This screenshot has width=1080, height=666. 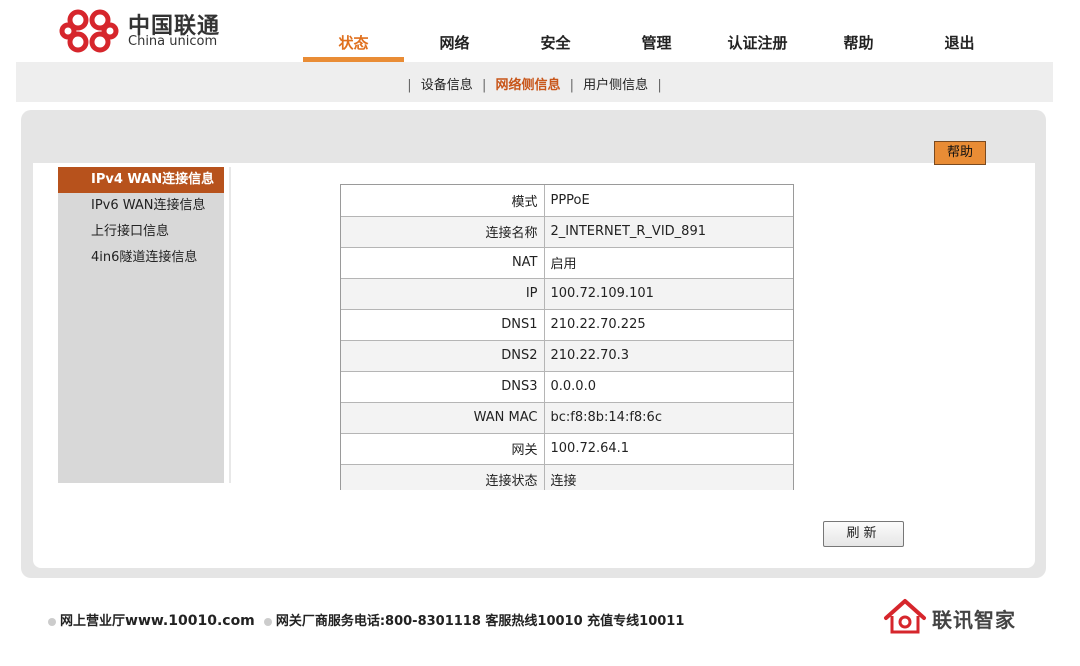 I want to click on nav-auth-register: 认证注册, so click(x=757, y=43).